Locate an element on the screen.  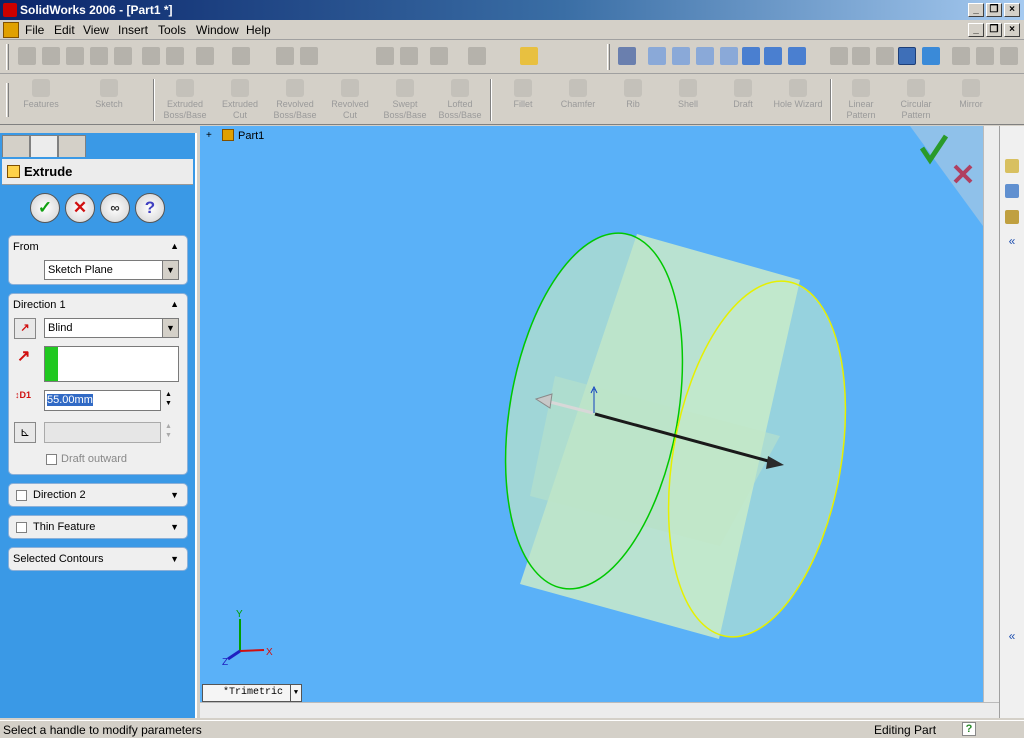
depth-input: 55.00mm is located at coordinates (102, 400).